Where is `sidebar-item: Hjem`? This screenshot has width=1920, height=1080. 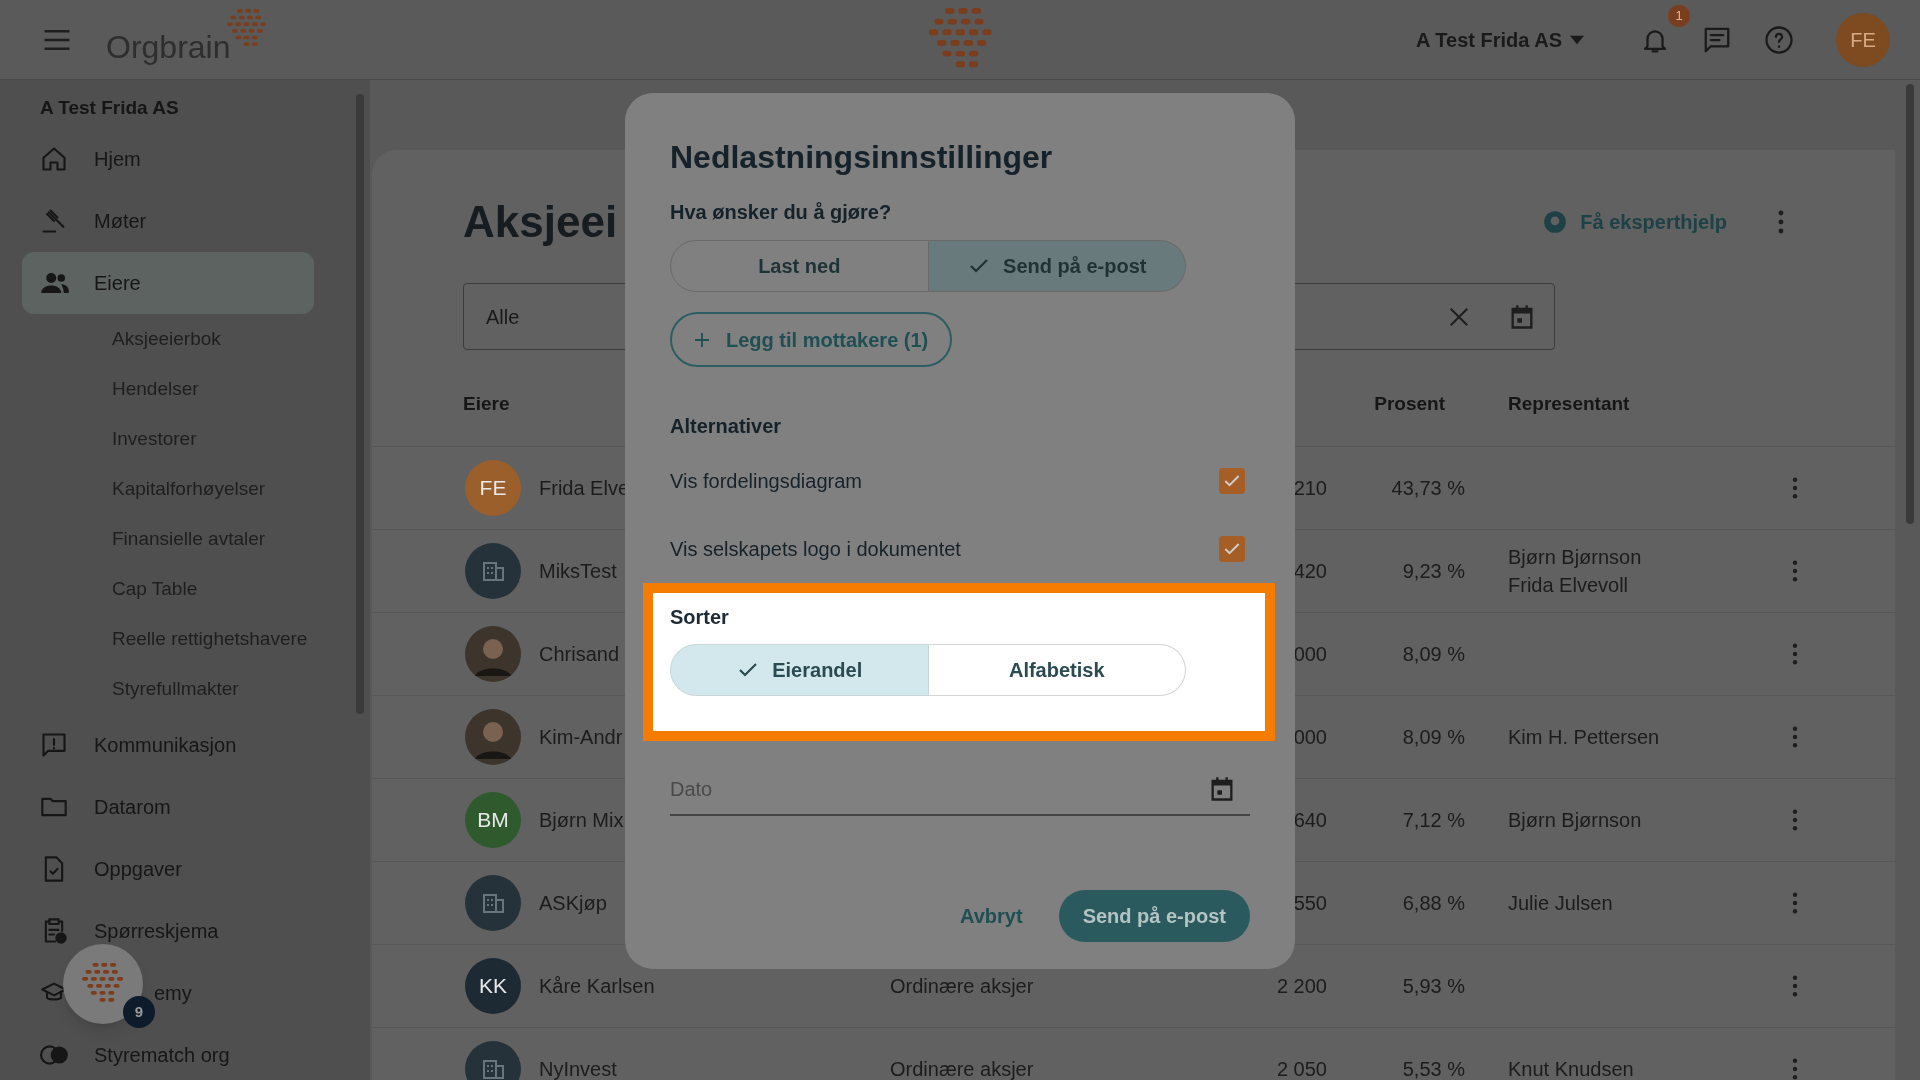 sidebar-item: Hjem is located at coordinates (117, 159).